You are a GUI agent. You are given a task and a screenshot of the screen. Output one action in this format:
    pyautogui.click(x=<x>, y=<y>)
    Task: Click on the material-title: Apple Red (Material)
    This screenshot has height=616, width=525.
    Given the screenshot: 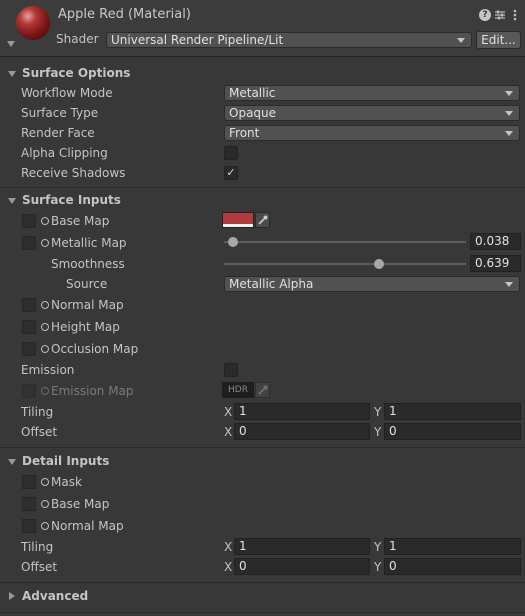 What is the action you would take?
    pyautogui.click(x=124, y=14)
    